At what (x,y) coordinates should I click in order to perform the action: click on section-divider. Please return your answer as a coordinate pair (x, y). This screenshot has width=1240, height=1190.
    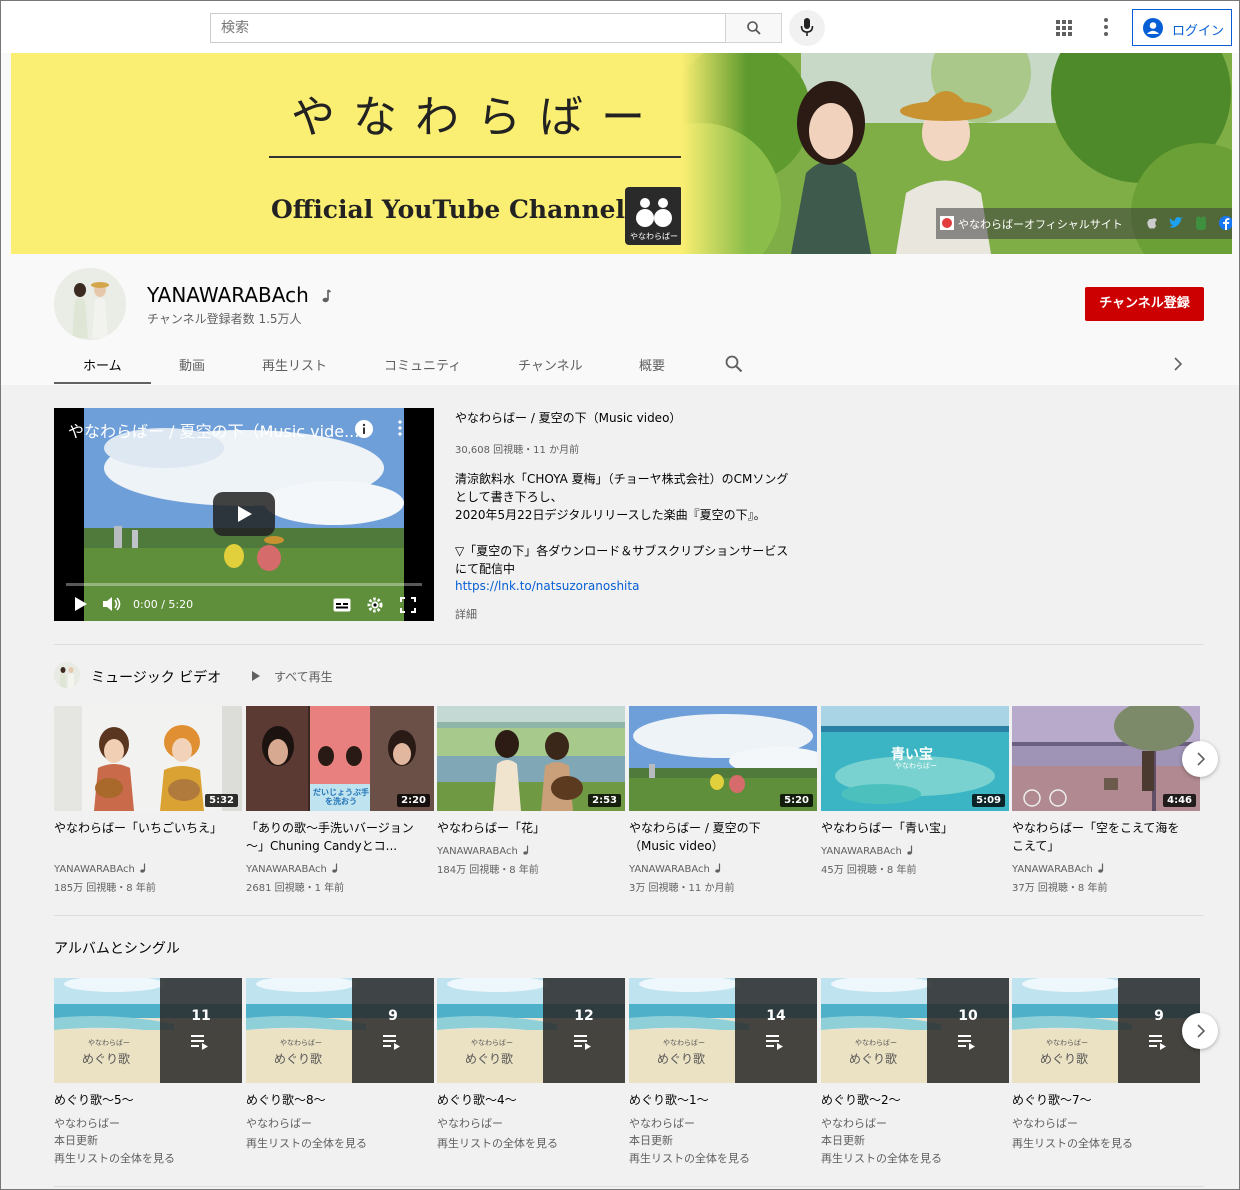
    Looking at the image, I should click on (629, 1186).